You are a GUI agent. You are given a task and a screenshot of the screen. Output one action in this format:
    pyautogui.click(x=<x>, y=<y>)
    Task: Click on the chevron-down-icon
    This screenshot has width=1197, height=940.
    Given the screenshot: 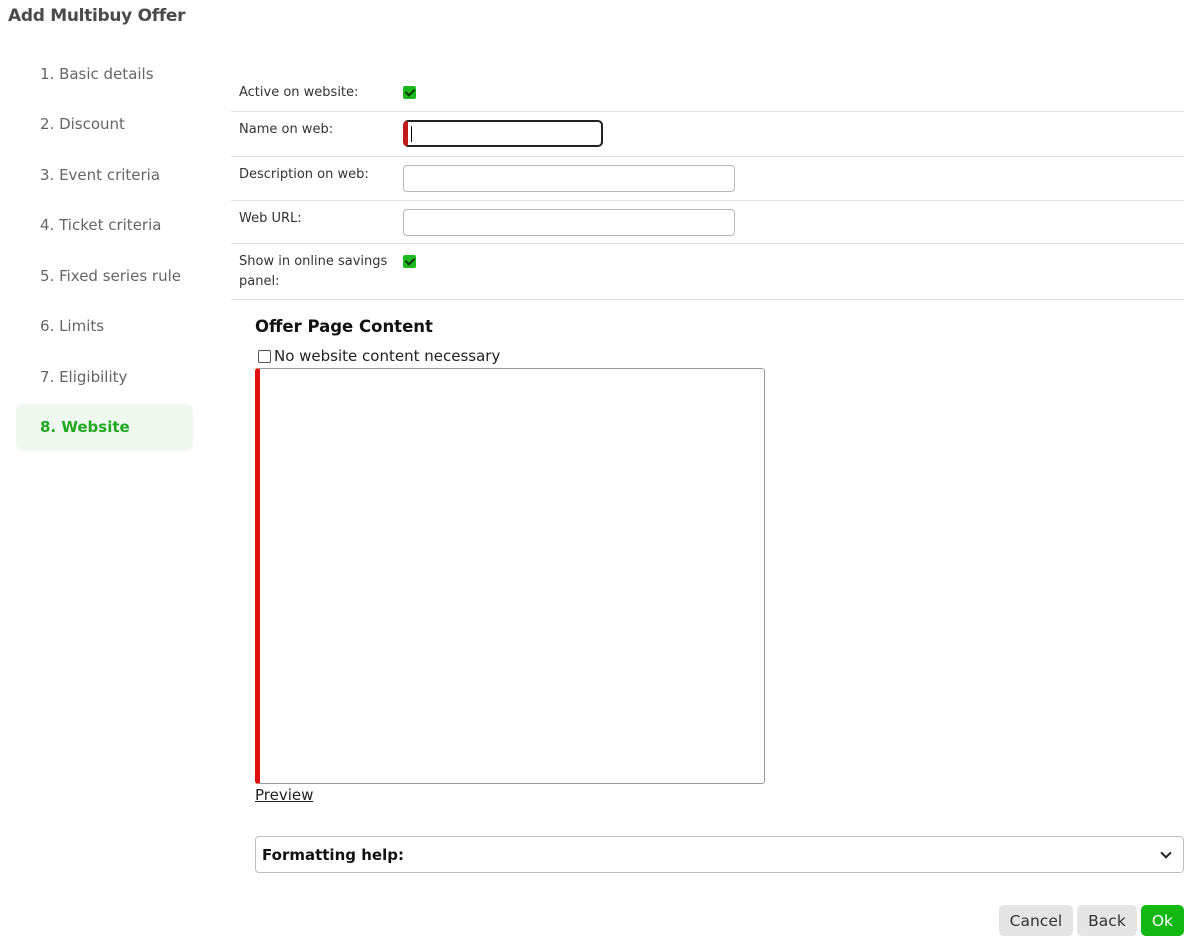 What is the action you would take?
    pyautogui.click(x=1166, y=852)
    